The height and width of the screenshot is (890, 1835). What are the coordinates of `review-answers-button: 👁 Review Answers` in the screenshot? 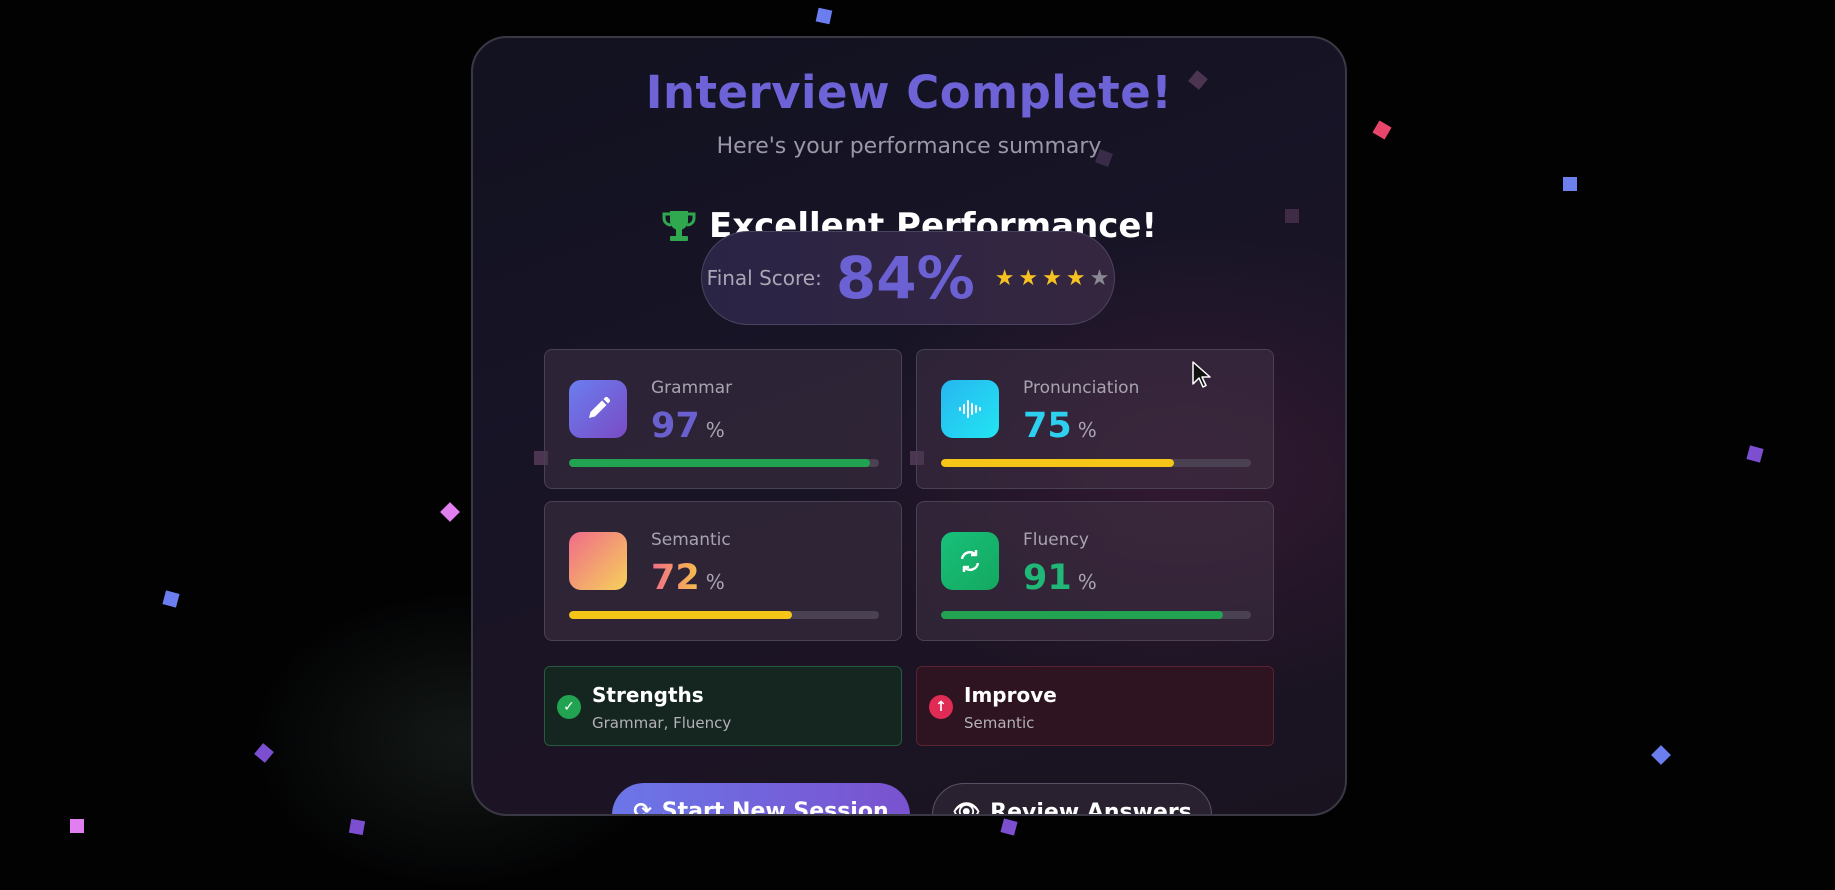 It's located at (1072, 799).